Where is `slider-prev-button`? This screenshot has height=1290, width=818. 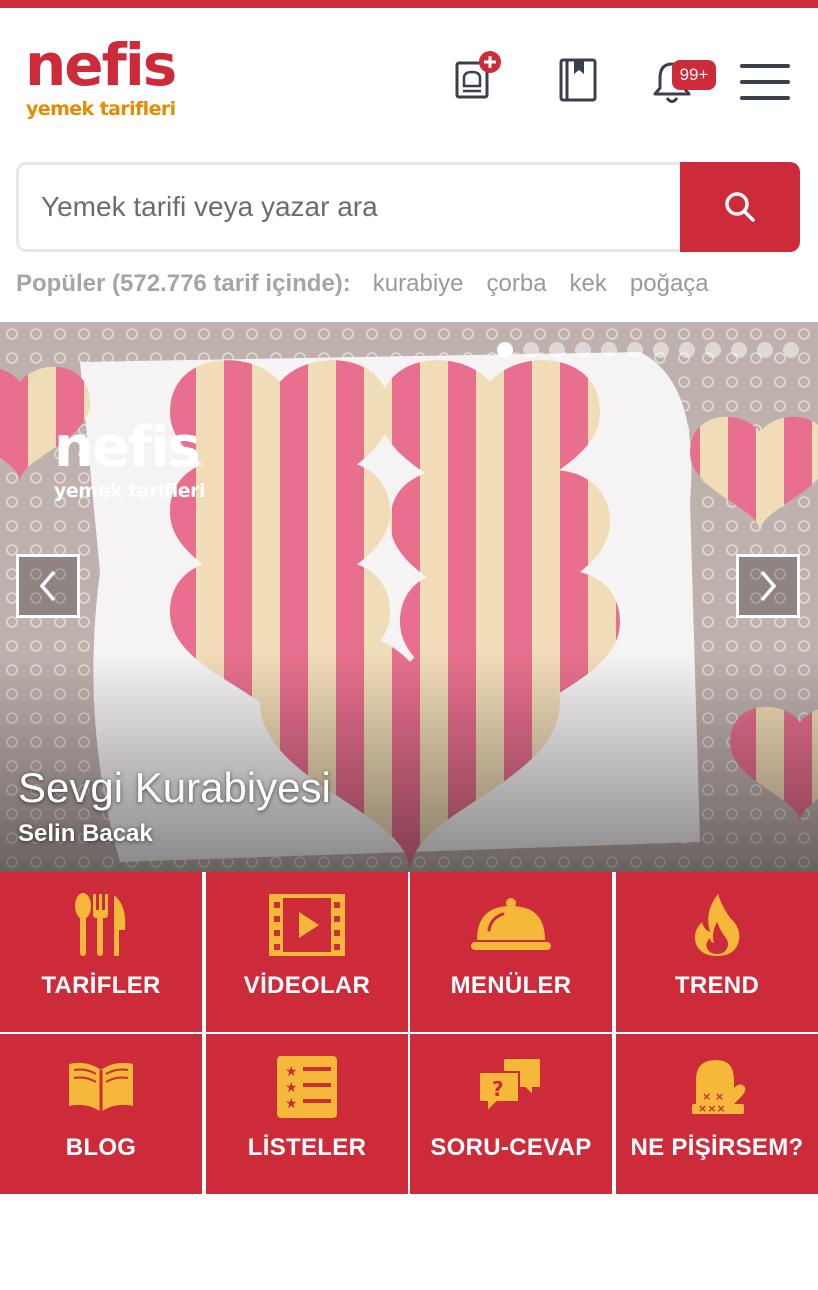
slider-prev-button is located at coordinates (48, 586).